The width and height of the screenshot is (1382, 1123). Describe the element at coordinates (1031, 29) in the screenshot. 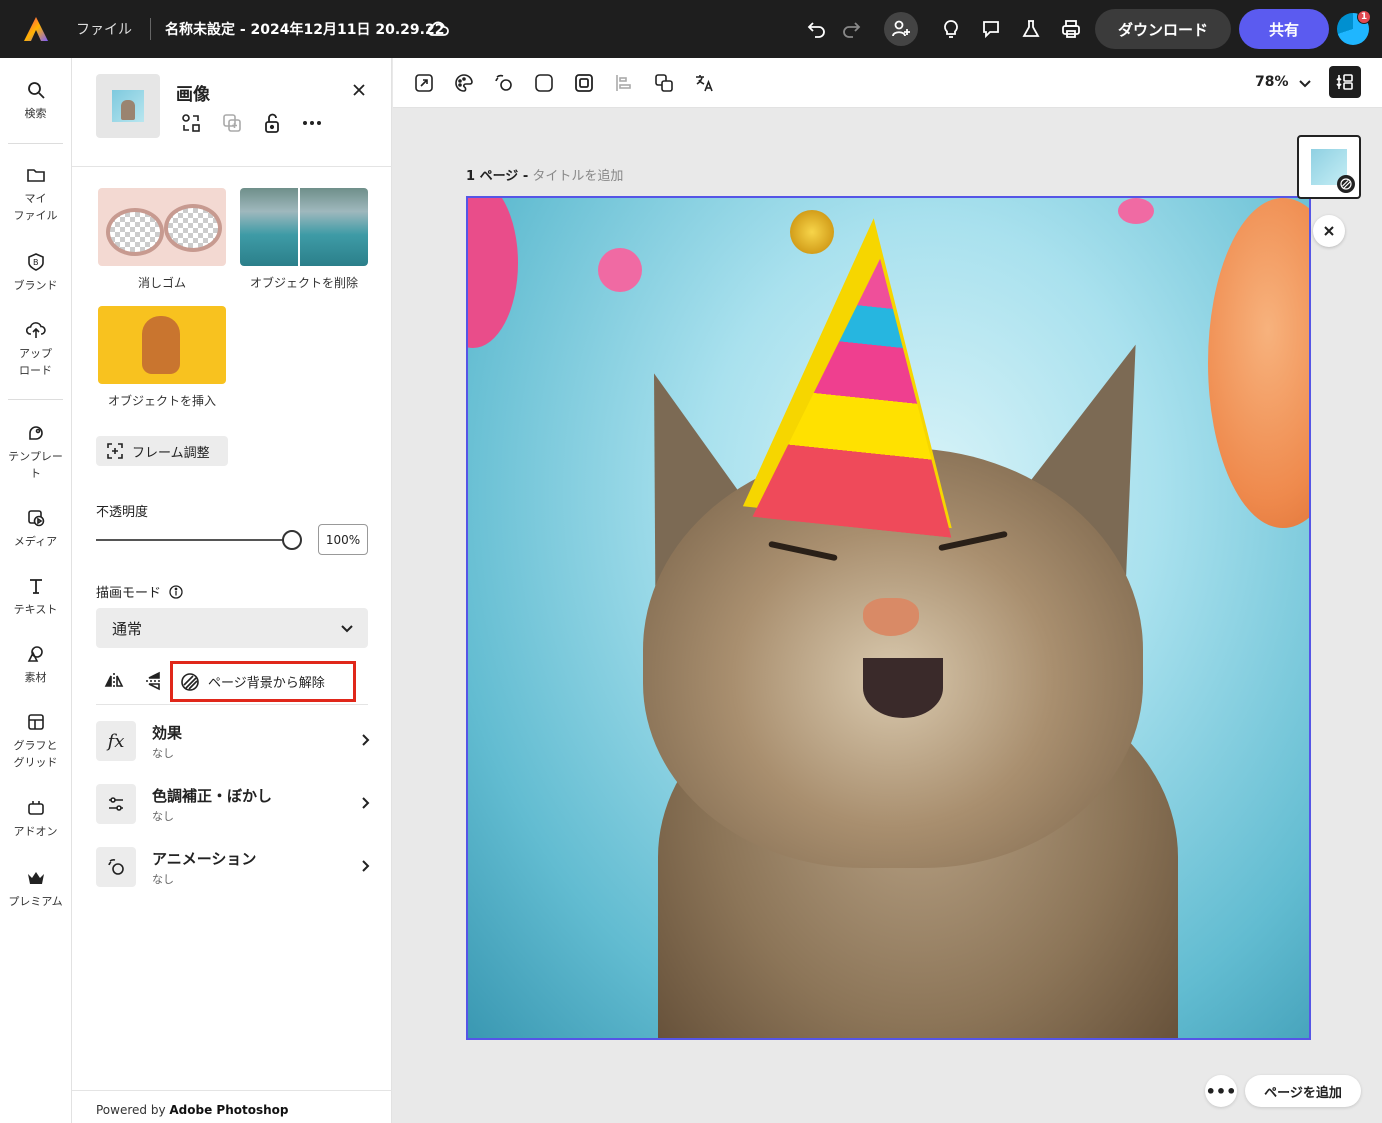

I see `flask-icon` at that location.